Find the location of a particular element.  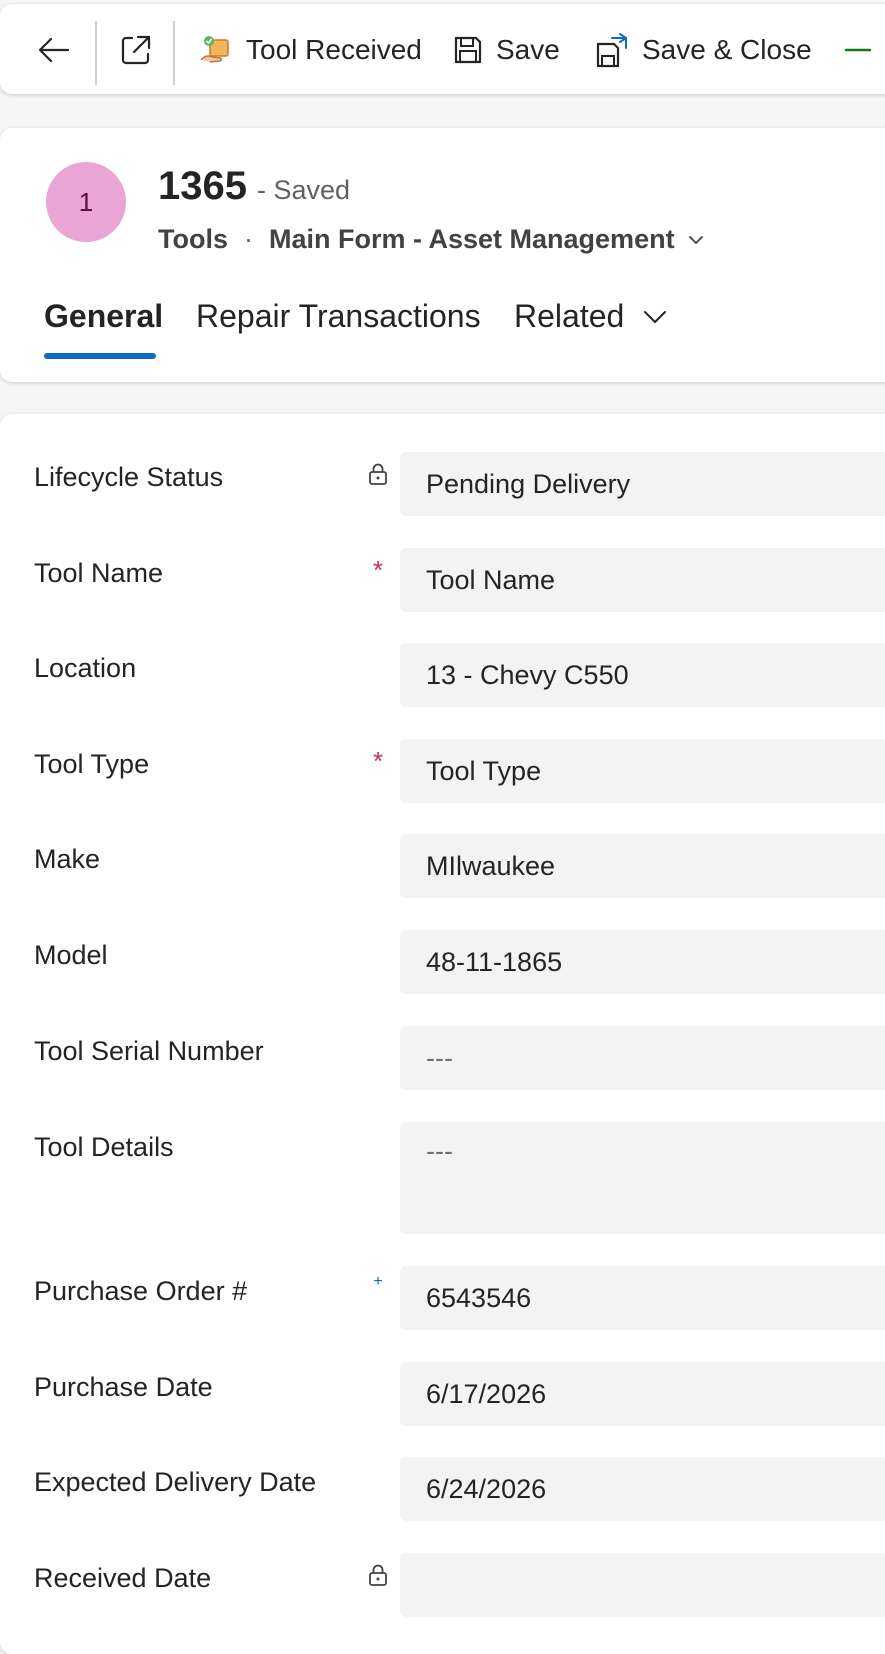

lifecycle-status-field: Pending Delivery is located at coordinates (642, 484).